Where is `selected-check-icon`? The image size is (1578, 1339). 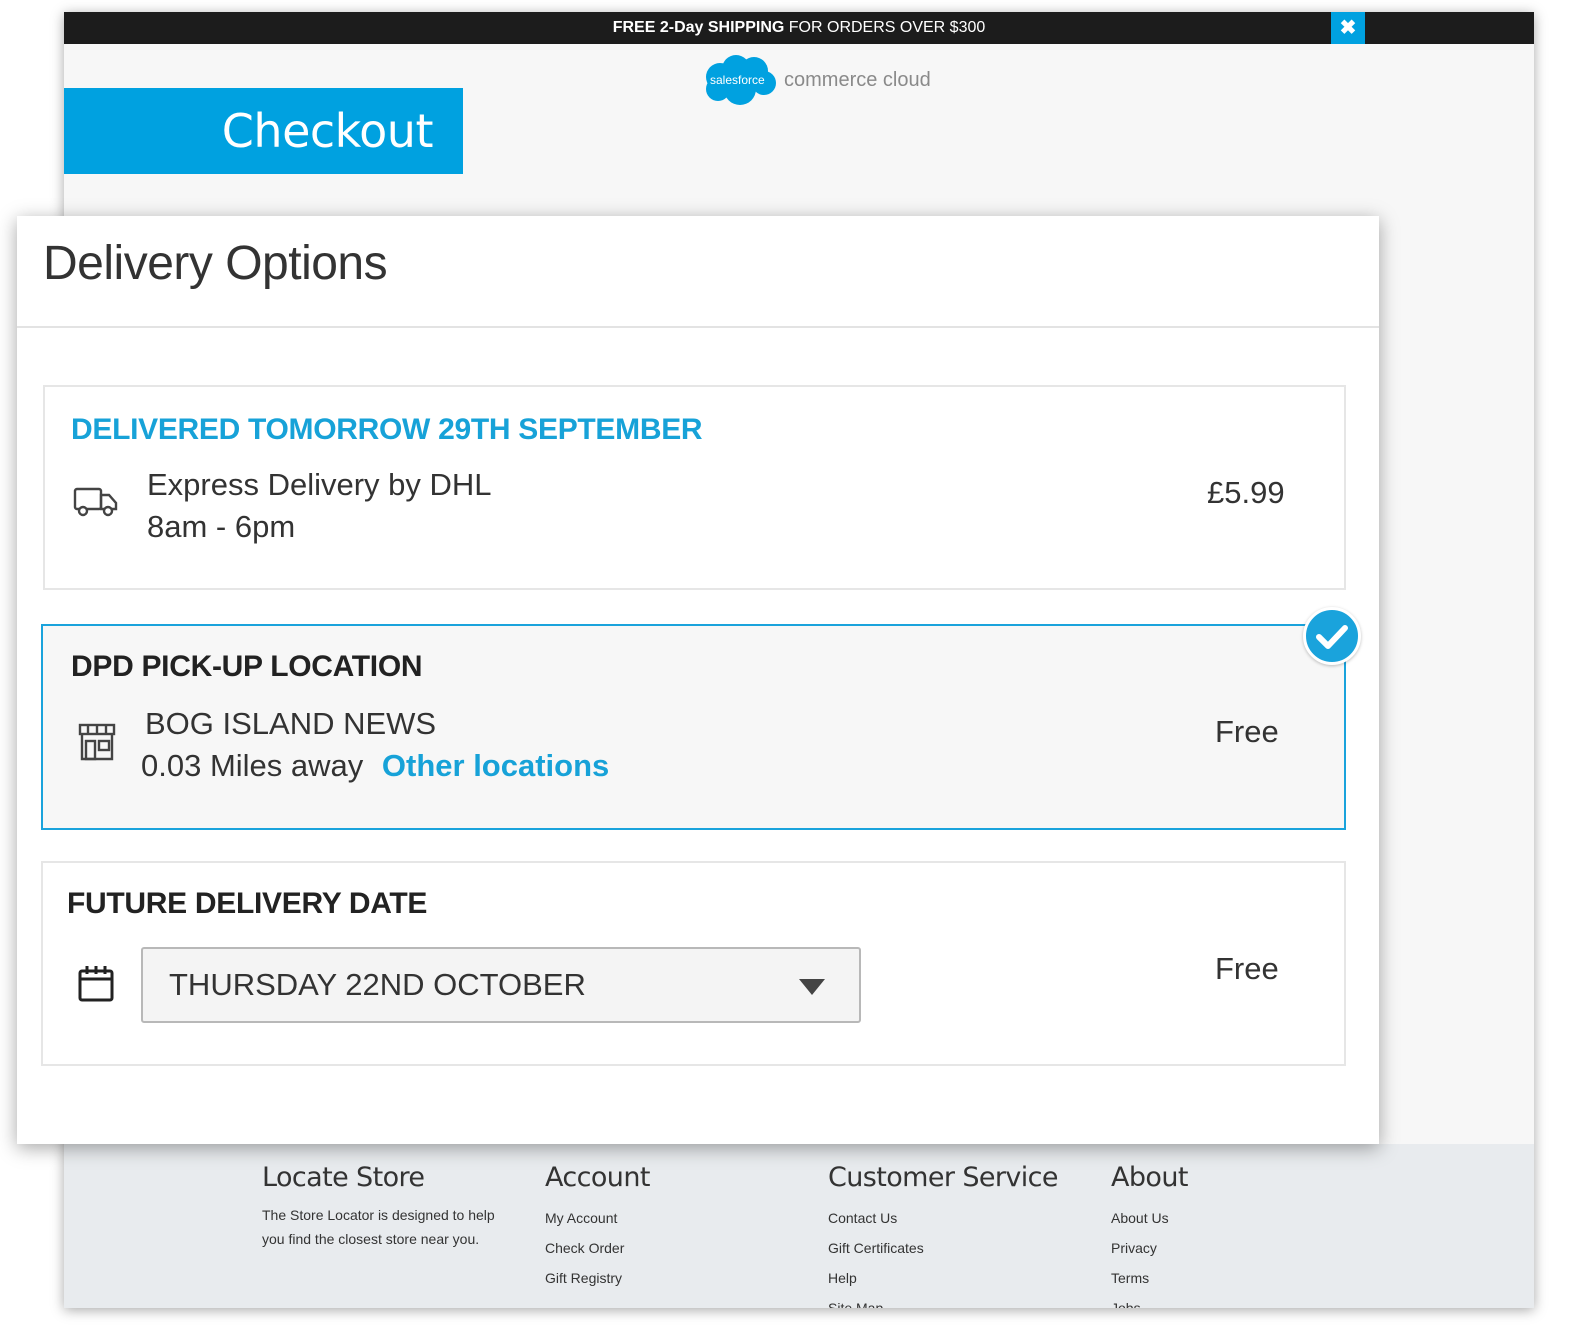
selected-check-icon is located at coordinates (1332, 636).